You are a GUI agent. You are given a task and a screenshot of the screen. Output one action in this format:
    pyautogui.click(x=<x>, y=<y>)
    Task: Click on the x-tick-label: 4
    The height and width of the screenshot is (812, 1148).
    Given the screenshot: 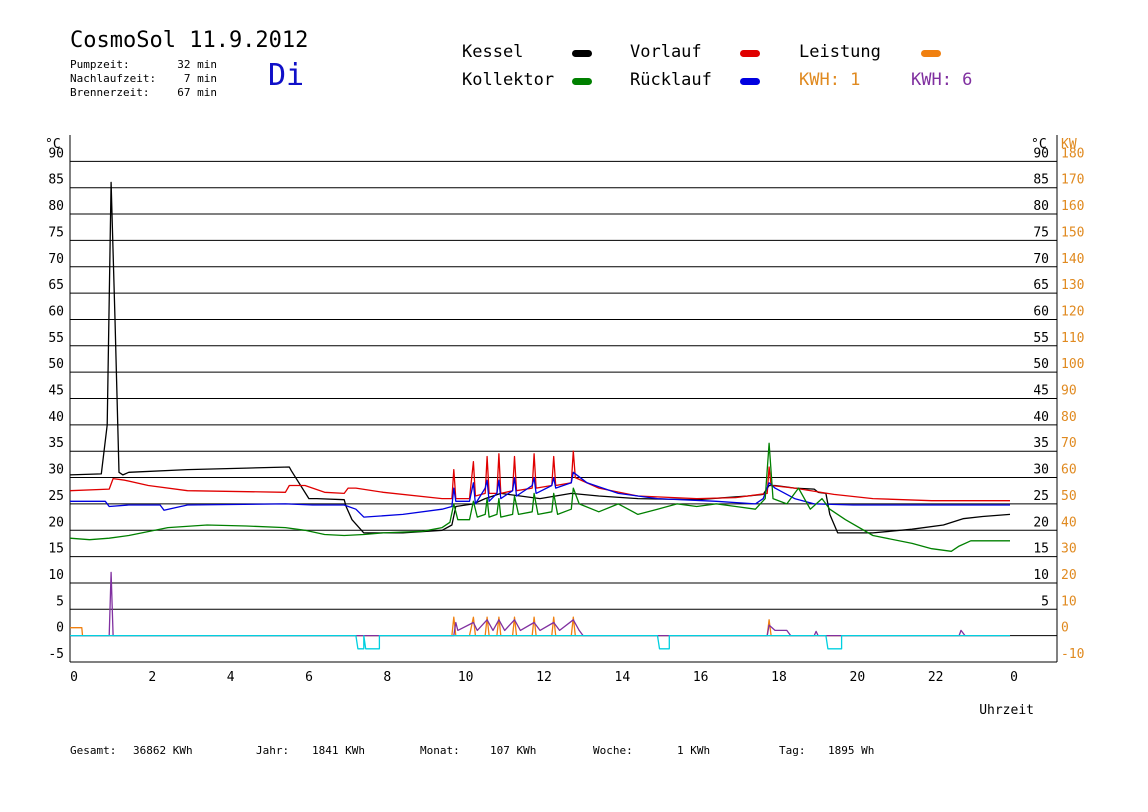 What is the action you would take?
    pyautogui.click(x=231, y=677)
    